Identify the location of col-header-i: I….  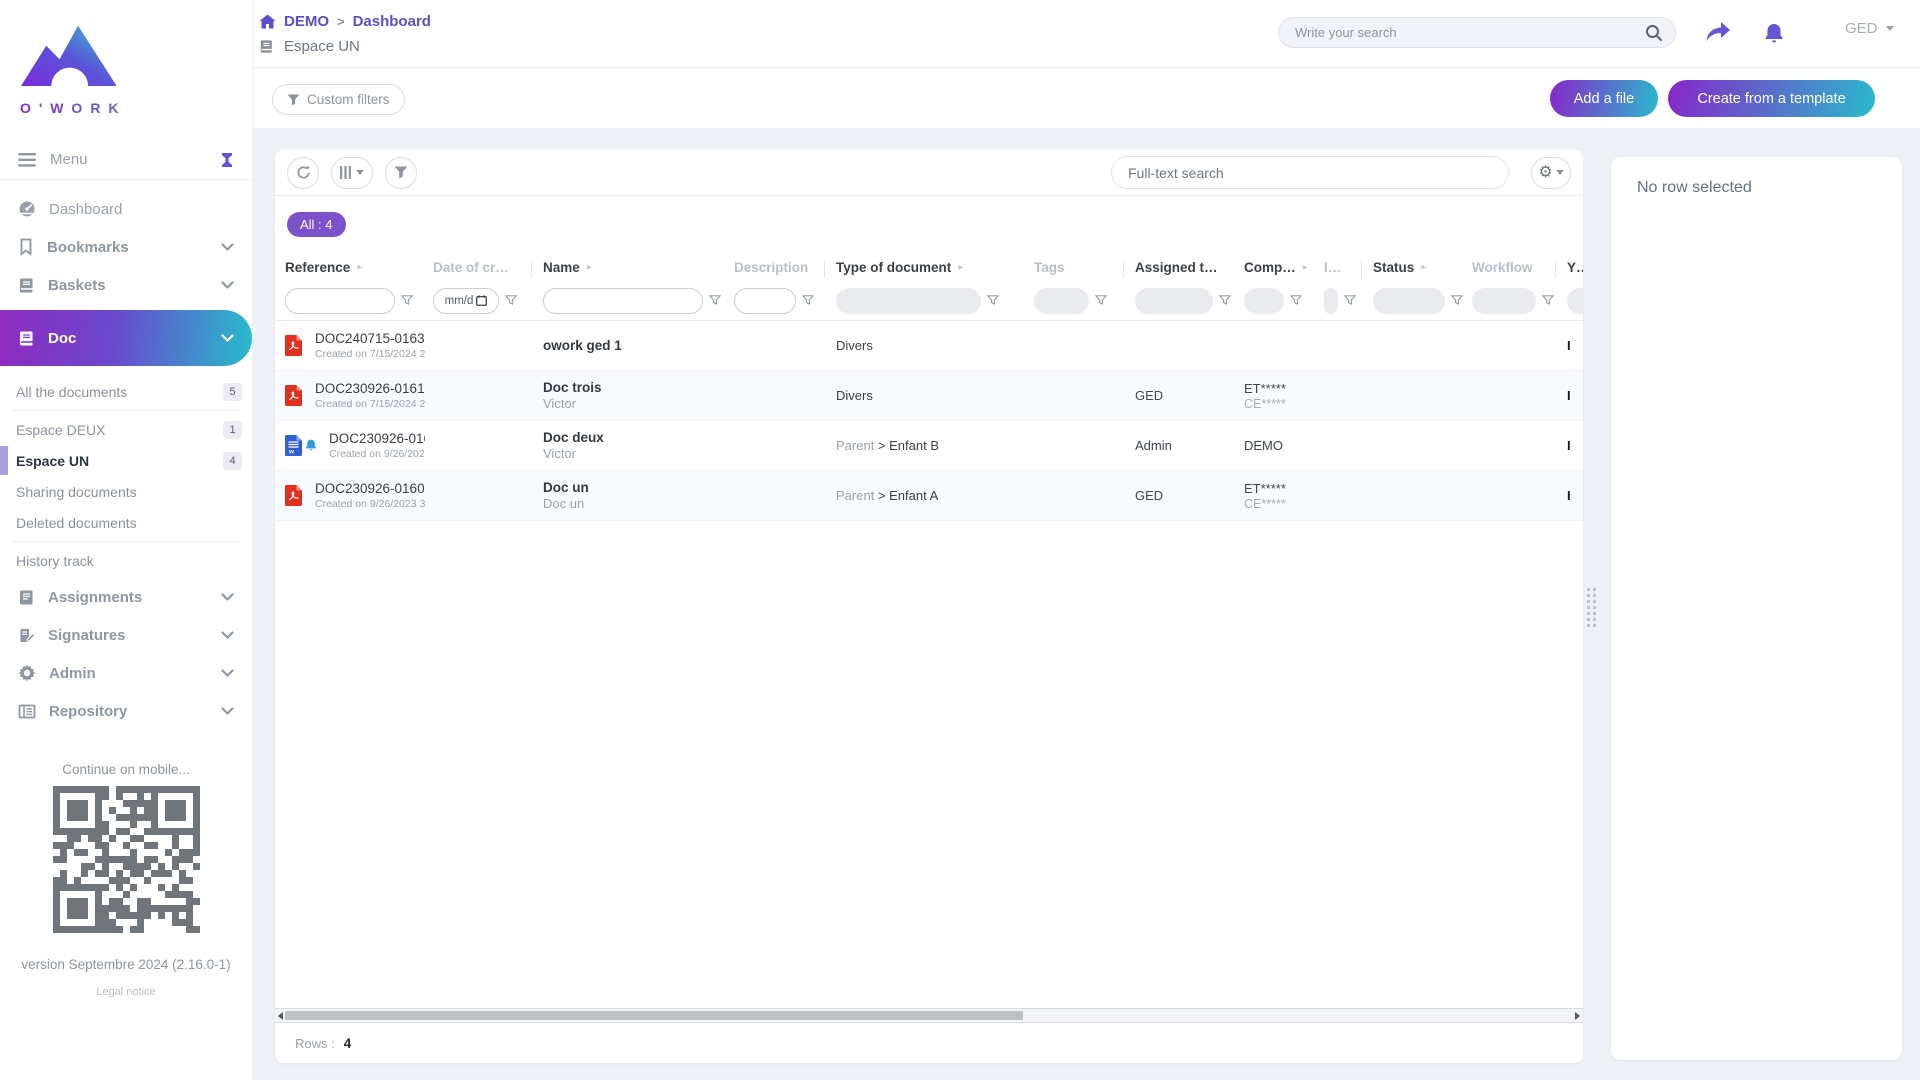
(1348, 269).